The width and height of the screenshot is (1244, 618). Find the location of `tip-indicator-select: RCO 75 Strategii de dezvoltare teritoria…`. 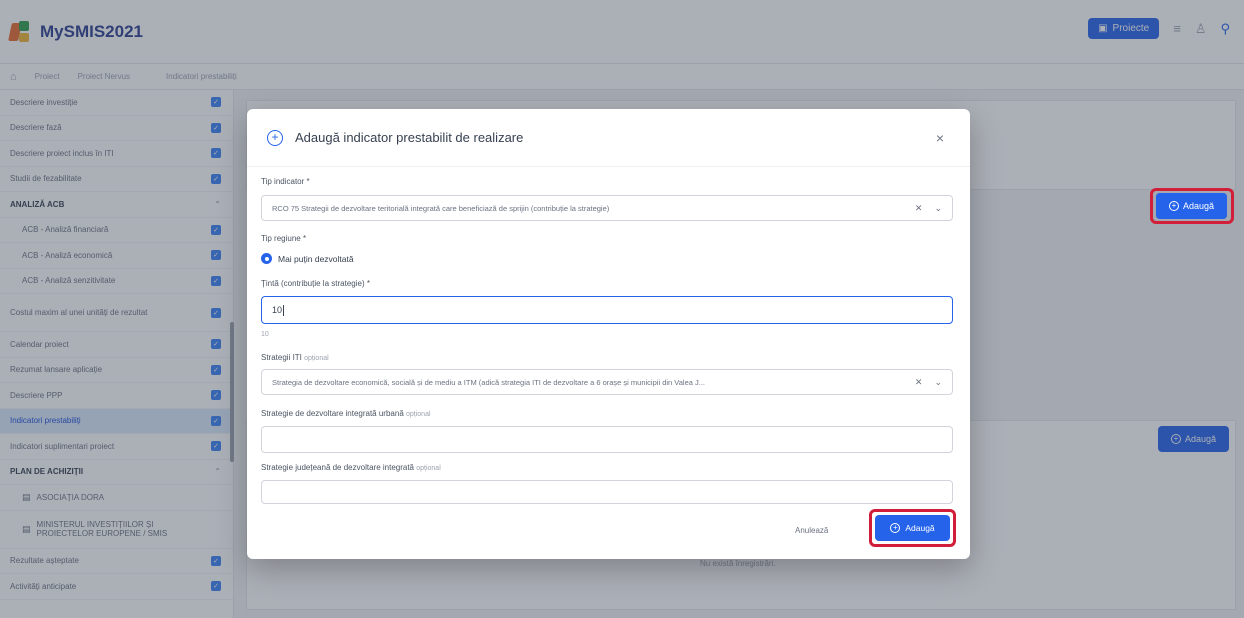

tip-indicator-select: RCO 75 Strategii de dezvoltare teritoria… is located at coordinates (607, 208).